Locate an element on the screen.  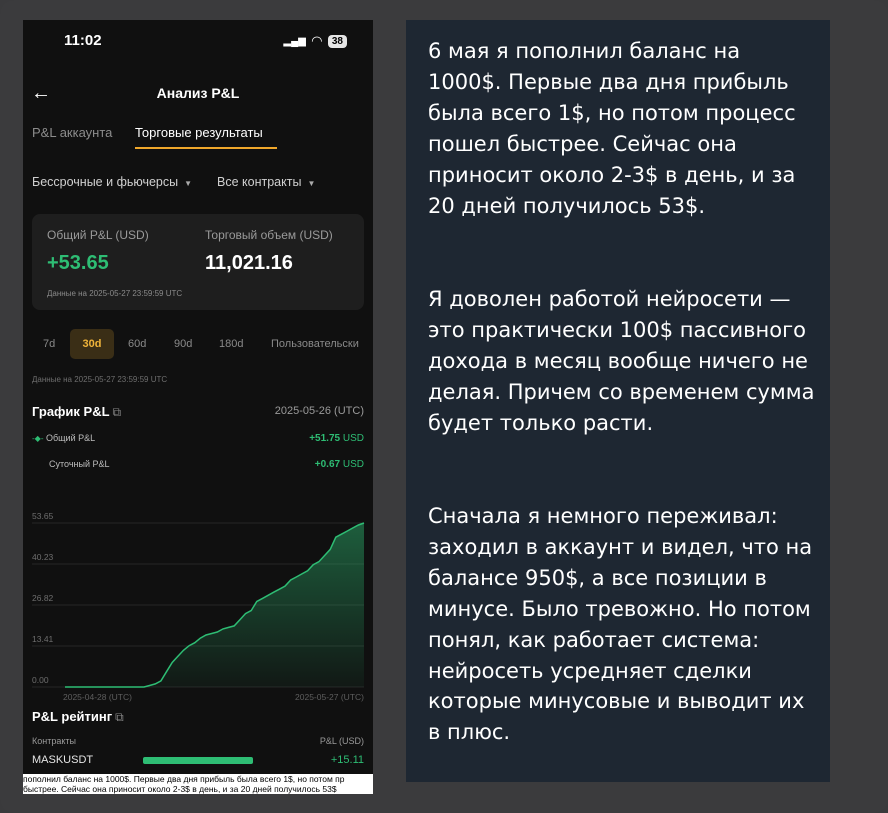
legend-marker-icon: -◆- is located at coordinates (38, 438).